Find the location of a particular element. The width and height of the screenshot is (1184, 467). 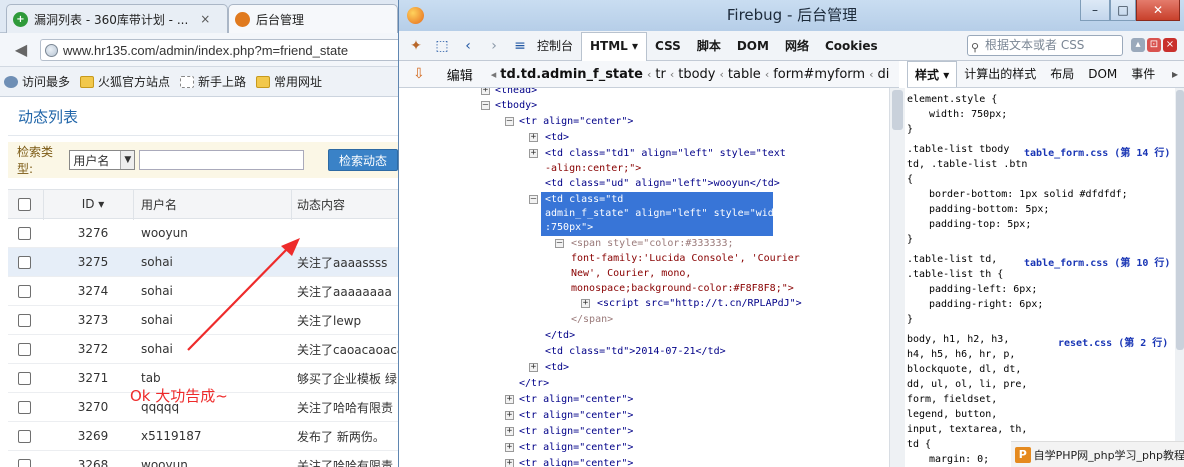

inspect-element-icon: ⇩ is located at coordinates (419, 74).